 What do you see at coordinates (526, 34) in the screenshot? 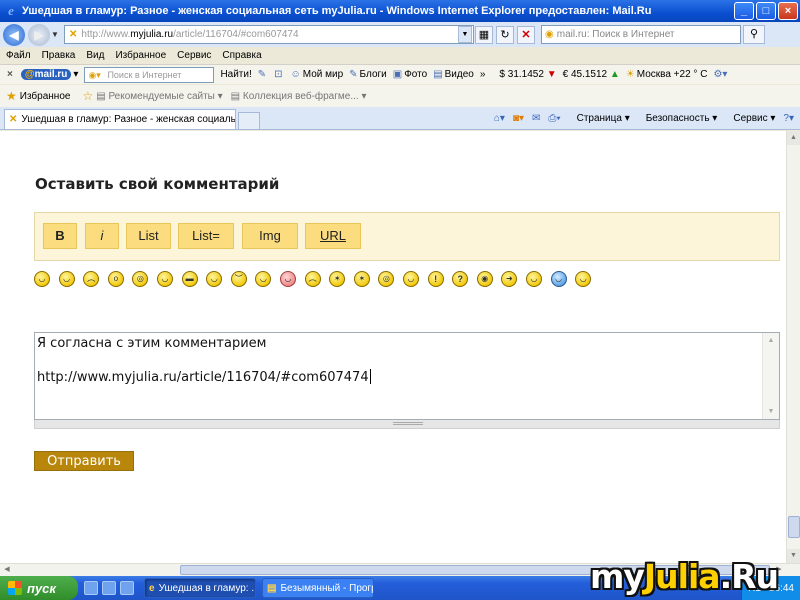
I see `stop-icon: ✕` at bounding box center [526, 34].